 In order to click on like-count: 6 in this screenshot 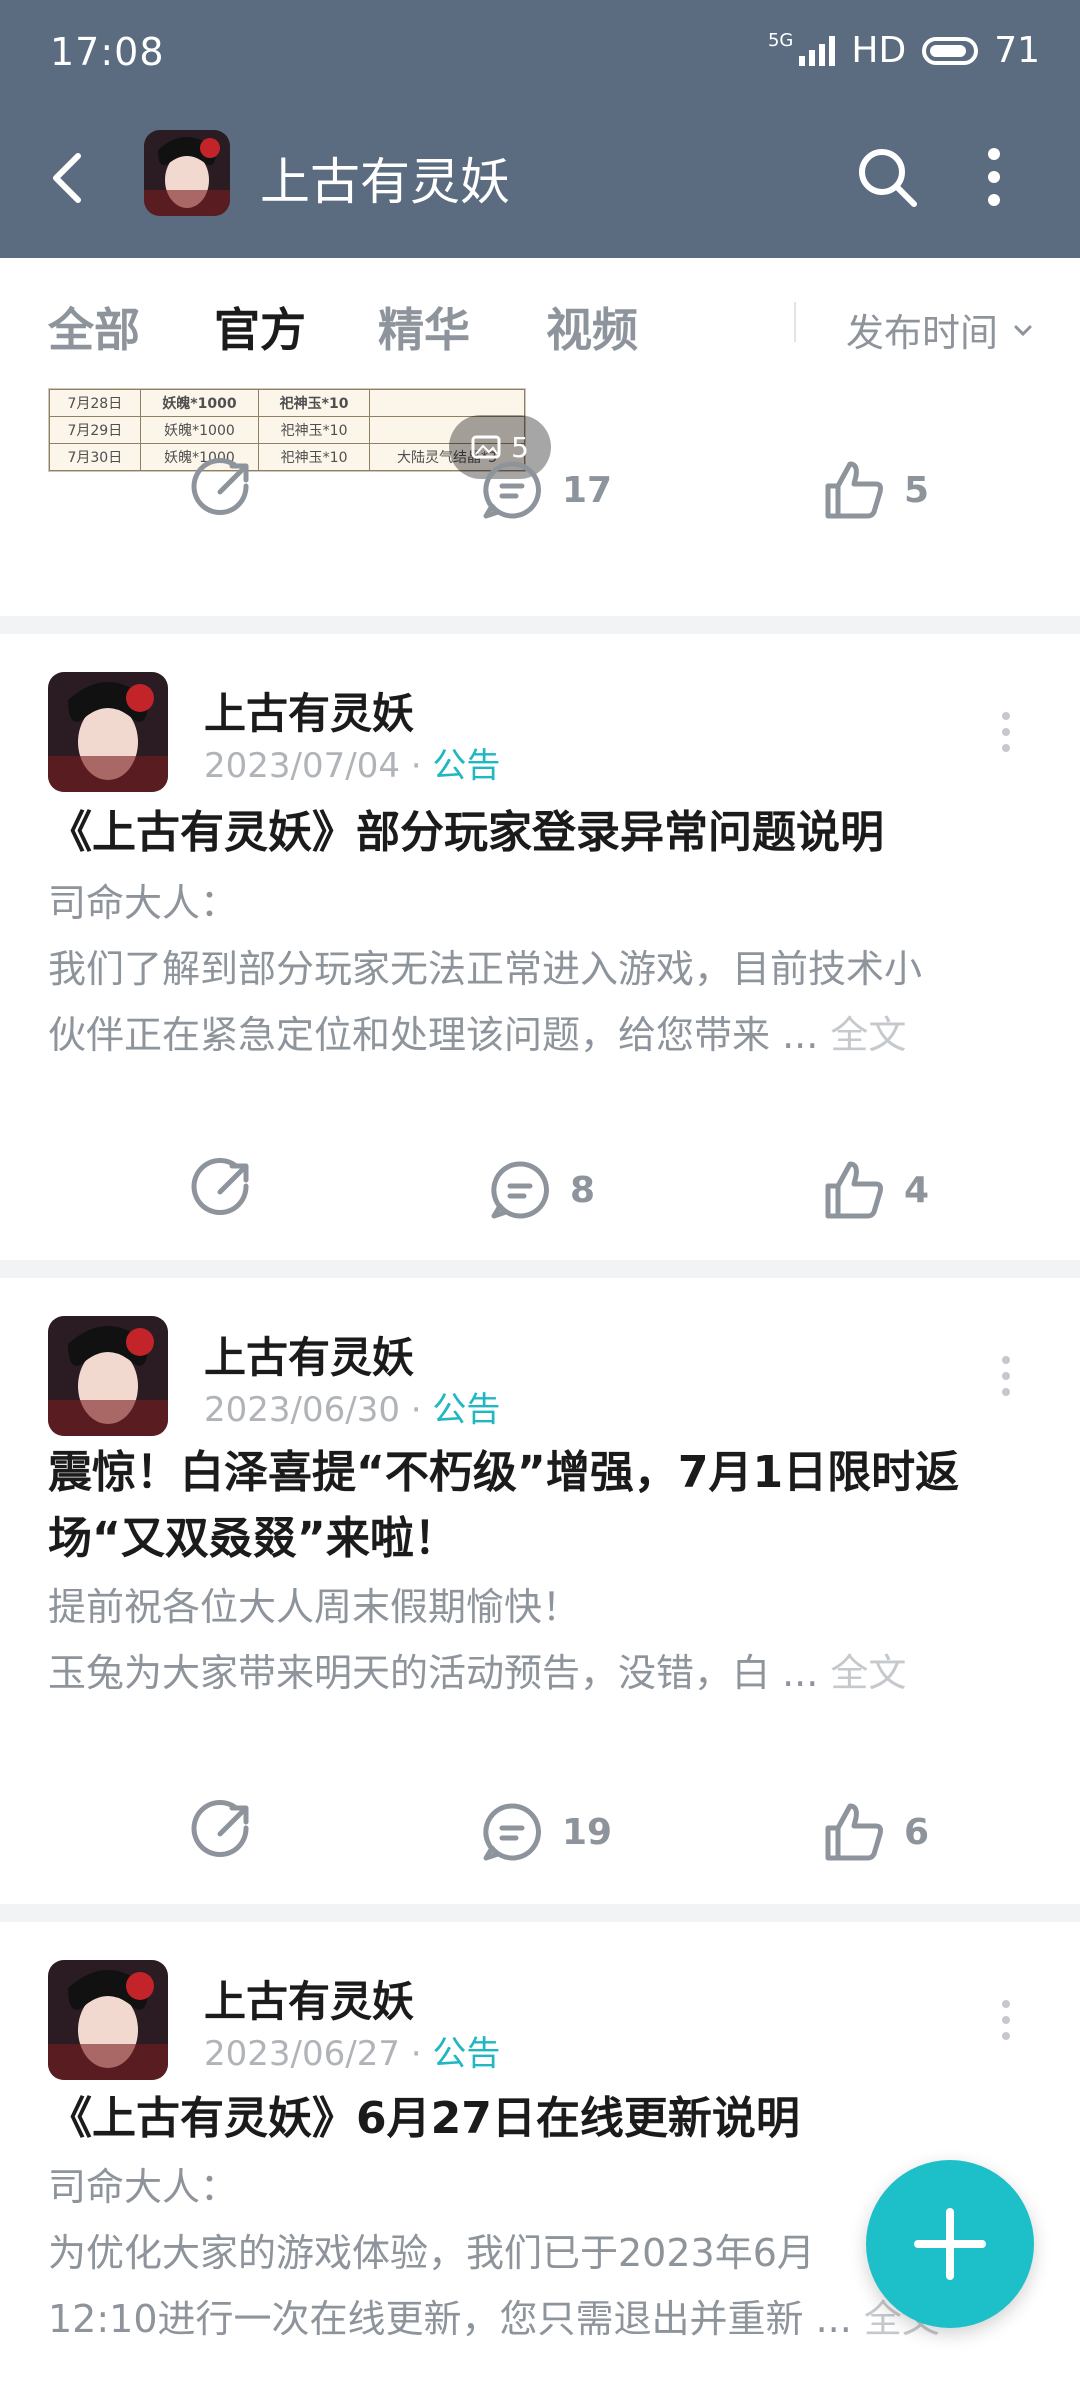, I will do `click(917, 1832)`.